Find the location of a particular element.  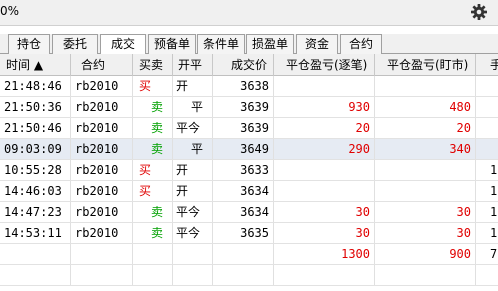

table-row: 14:46:03 rb2010 买开 3634 1 is located at coordinates (249, 191).